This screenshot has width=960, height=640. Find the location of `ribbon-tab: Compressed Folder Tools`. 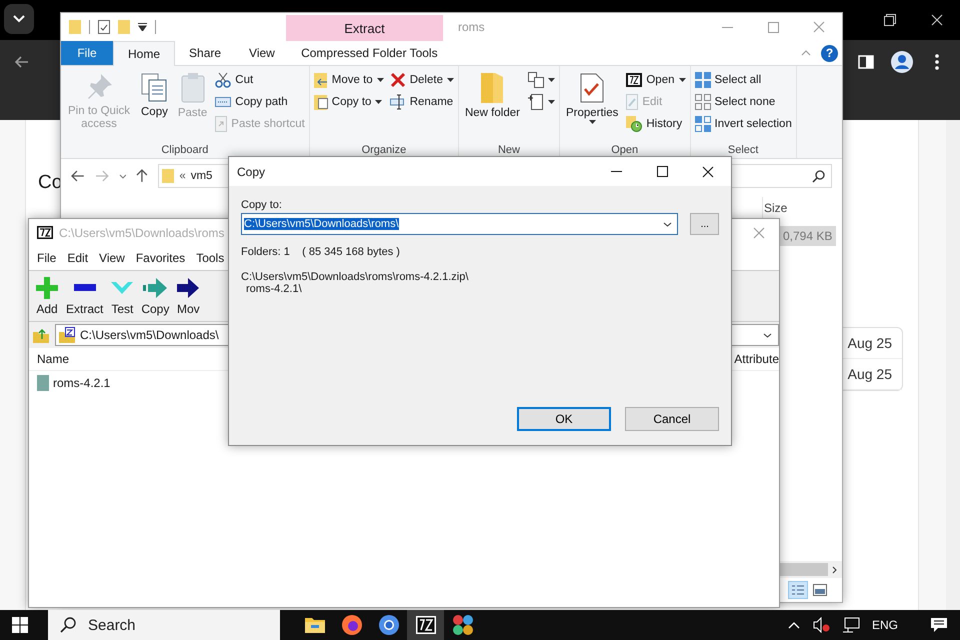

ribbon-tab: Compressed Folder Tools is located at coordinates (369, 53).